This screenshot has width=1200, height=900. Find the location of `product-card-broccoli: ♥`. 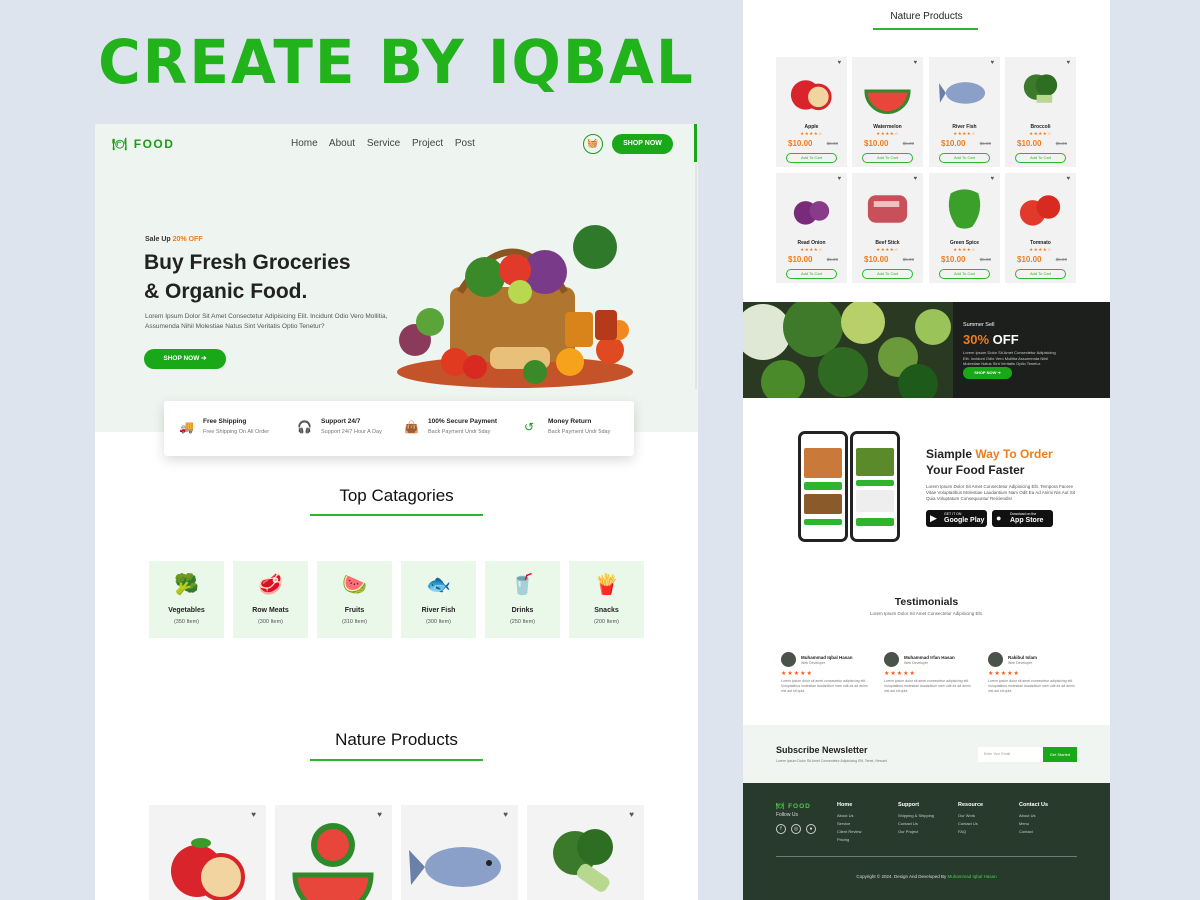

product-card-broccoli: ♥ is located at coordinates (585, 852).